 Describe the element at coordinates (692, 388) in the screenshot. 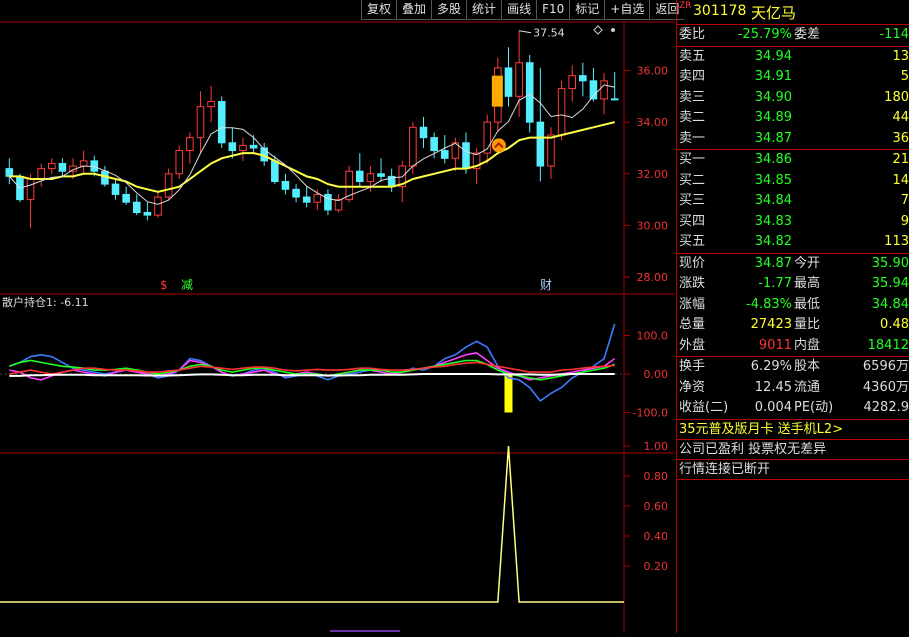

I see `fund-label: 净资` at that location.